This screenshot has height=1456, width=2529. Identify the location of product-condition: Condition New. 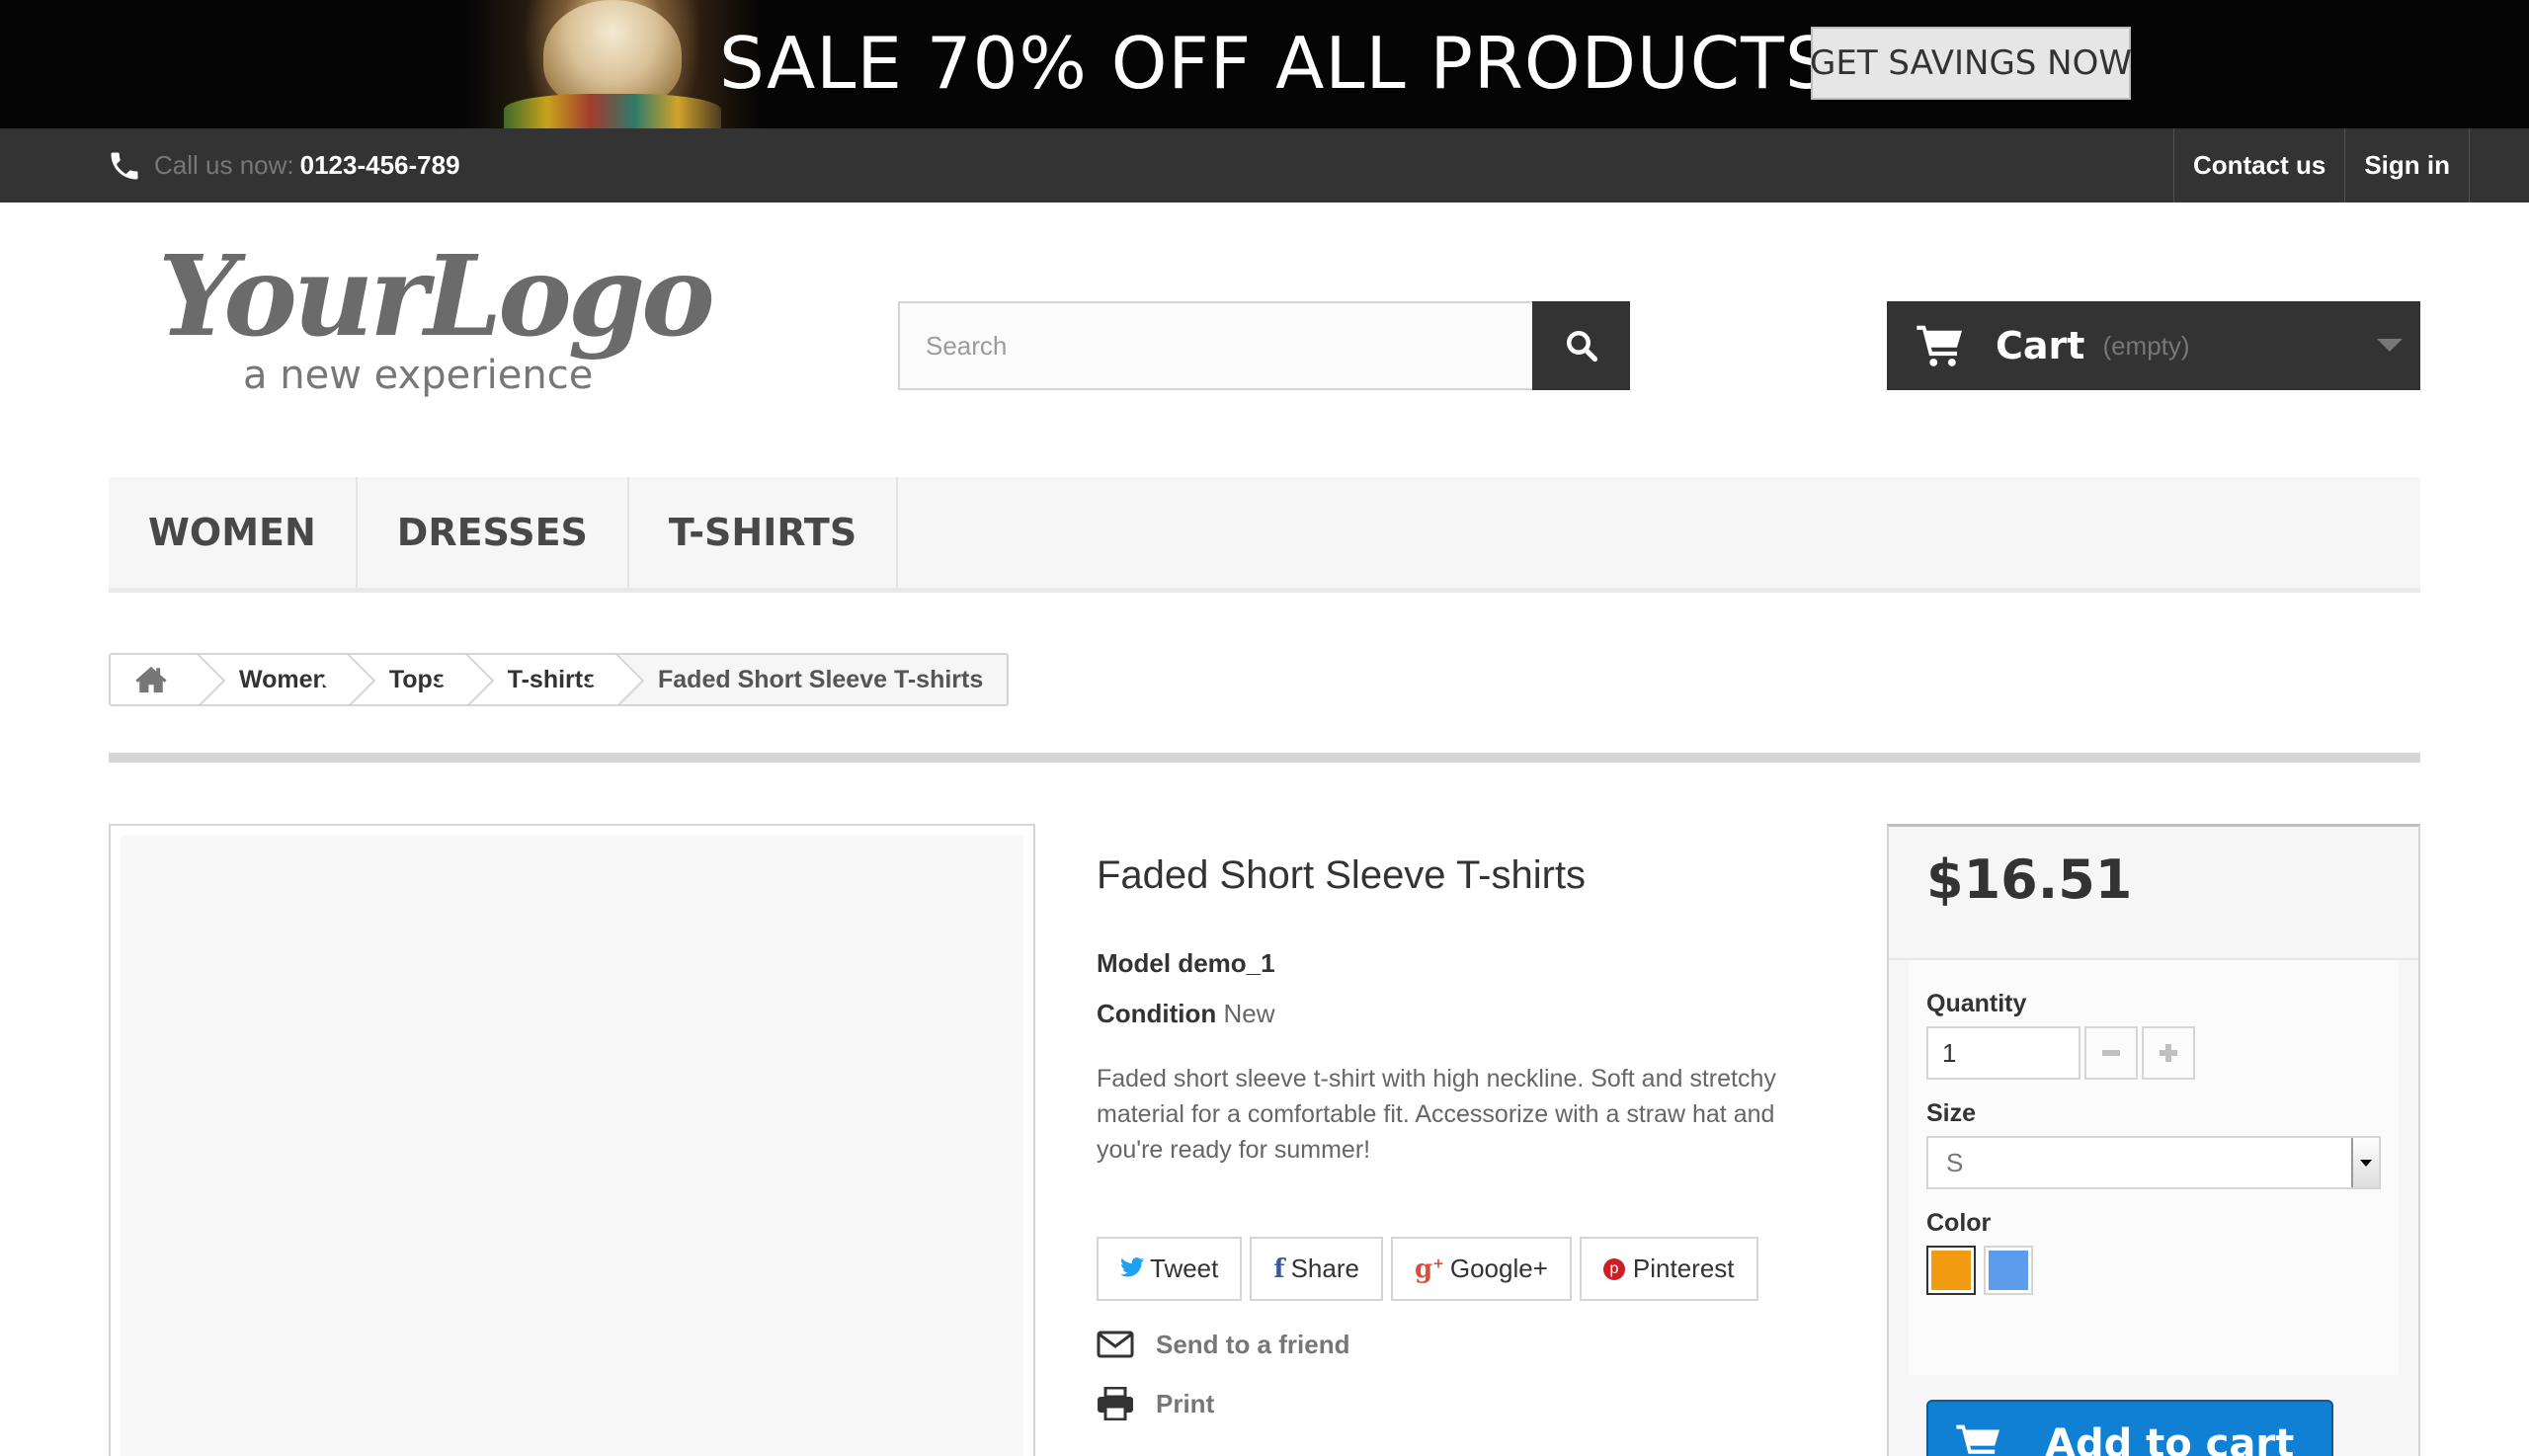
(1452, 1014).